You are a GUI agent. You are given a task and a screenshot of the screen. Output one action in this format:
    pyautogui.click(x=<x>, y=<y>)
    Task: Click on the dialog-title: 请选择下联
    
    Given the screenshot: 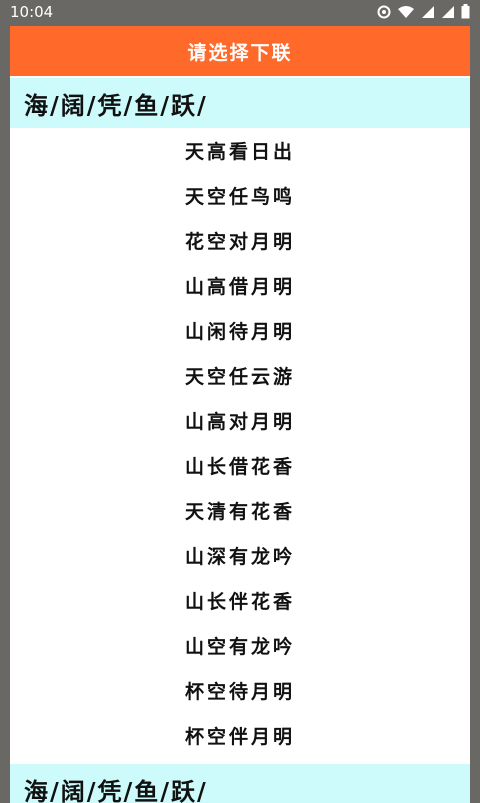 What is the action you would take?
    pyautogui.click(x=240, y=51)
    